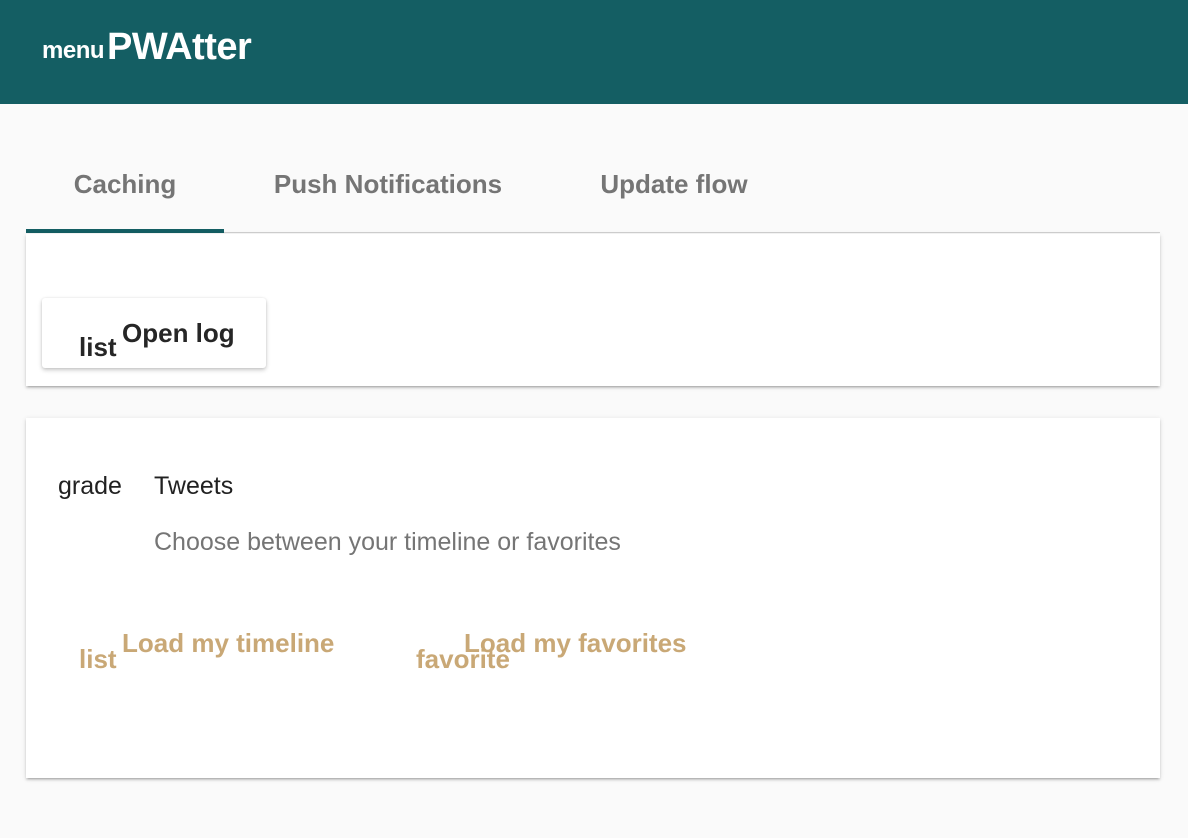 This screenshot has width=1188, height=838. I want to click on app-toolbar: menu PWAtter, so click(594, 52).